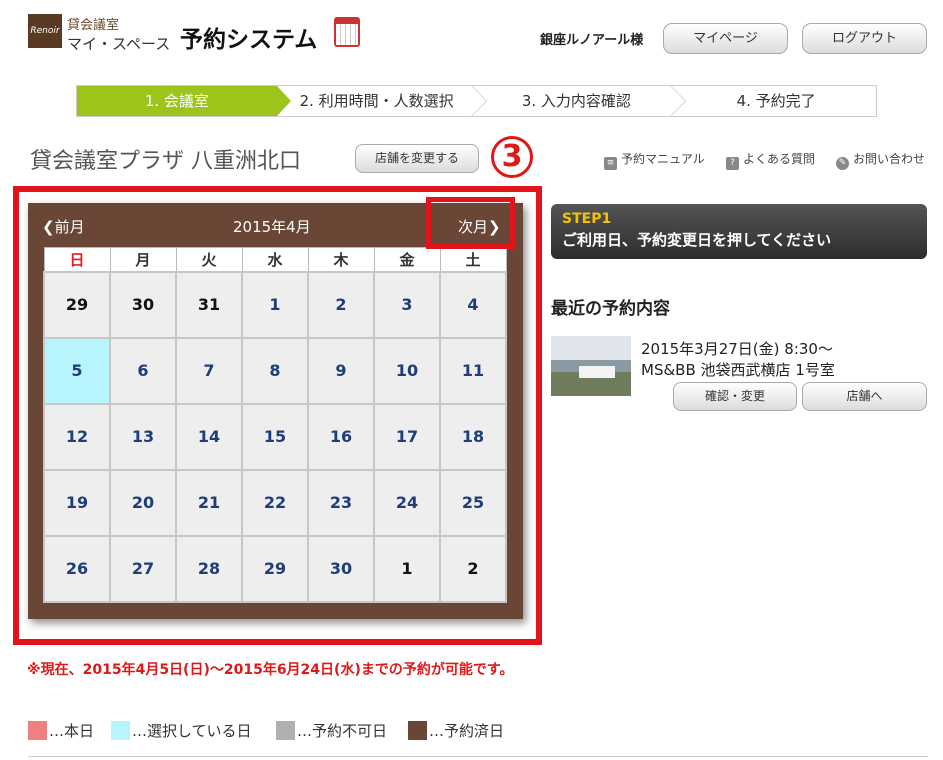  I want to click on step-progress: 1. 会議室 2. 利用時間・人数選択 3. 入力内容確認 4. 予約完了, so click(476, 101).